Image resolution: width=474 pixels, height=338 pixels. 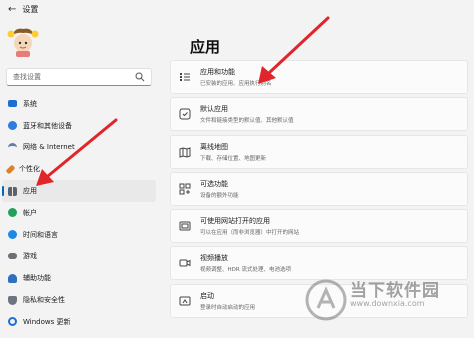 I want to click on sidebar-item-time-language: 时间和语言, so click(x=79, y=235).